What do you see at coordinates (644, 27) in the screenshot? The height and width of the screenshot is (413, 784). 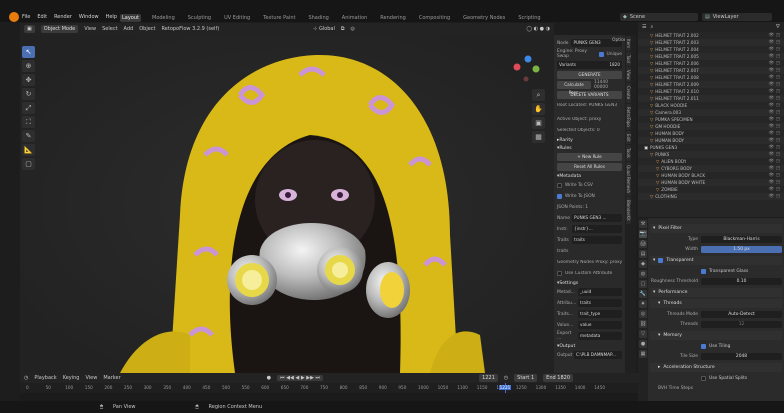 I see `outliner-editor-icon: ☰` at bounding box center [644, 27].